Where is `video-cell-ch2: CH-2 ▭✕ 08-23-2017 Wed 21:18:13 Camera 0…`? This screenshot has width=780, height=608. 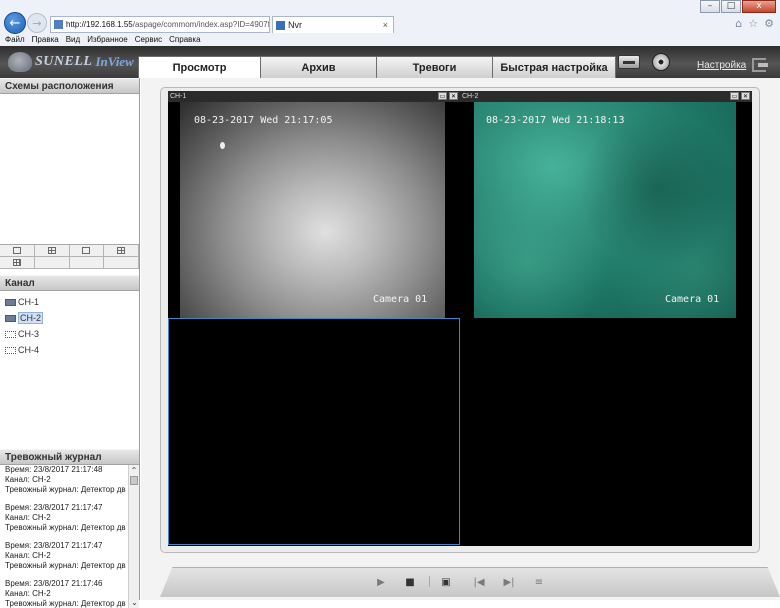 video-cell-ch2: CH-2 ▭✕ 08-23-2017 Wed 21:18:13 Camera 0… is located at coordinates (606, 204).